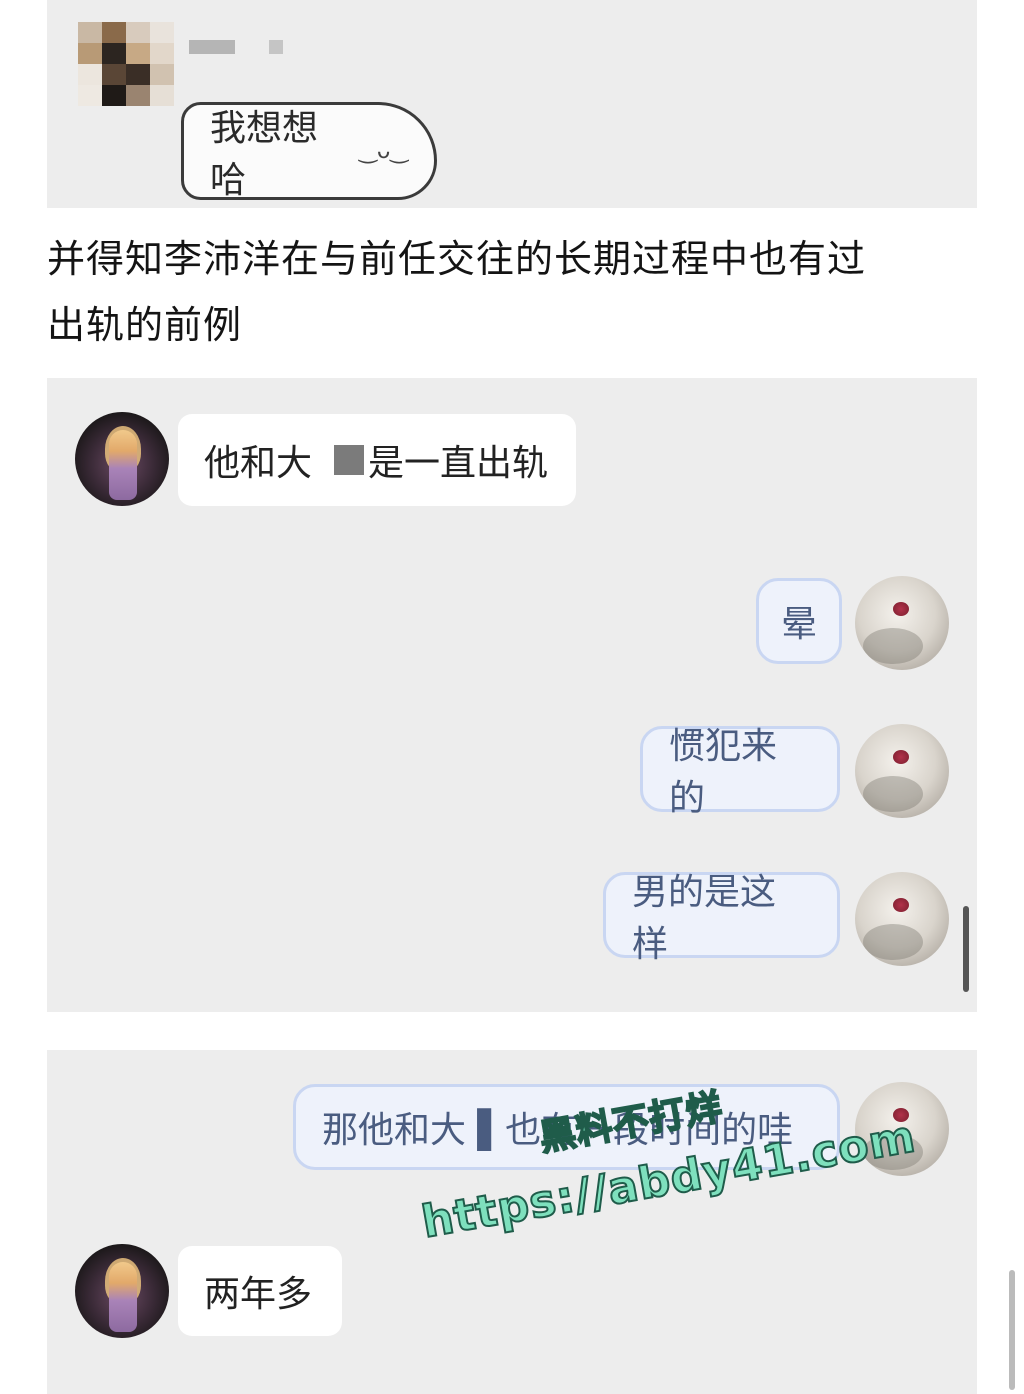 Image resolution: width=1024 pixels, height=1394 pixels. What do you see at coordinates (258, 1294) in the screenshot?
I see `message-text: 两年多` at bounding box center [258, 1294].